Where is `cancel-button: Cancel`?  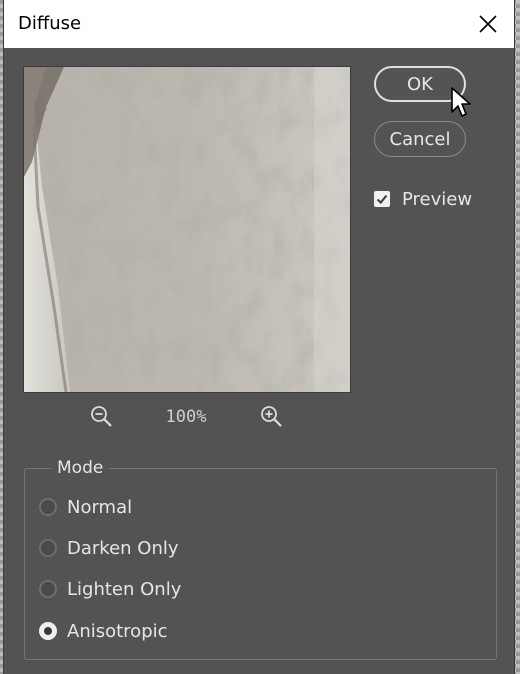 cancel-button: Cancel is located at coordinates (420, 139).